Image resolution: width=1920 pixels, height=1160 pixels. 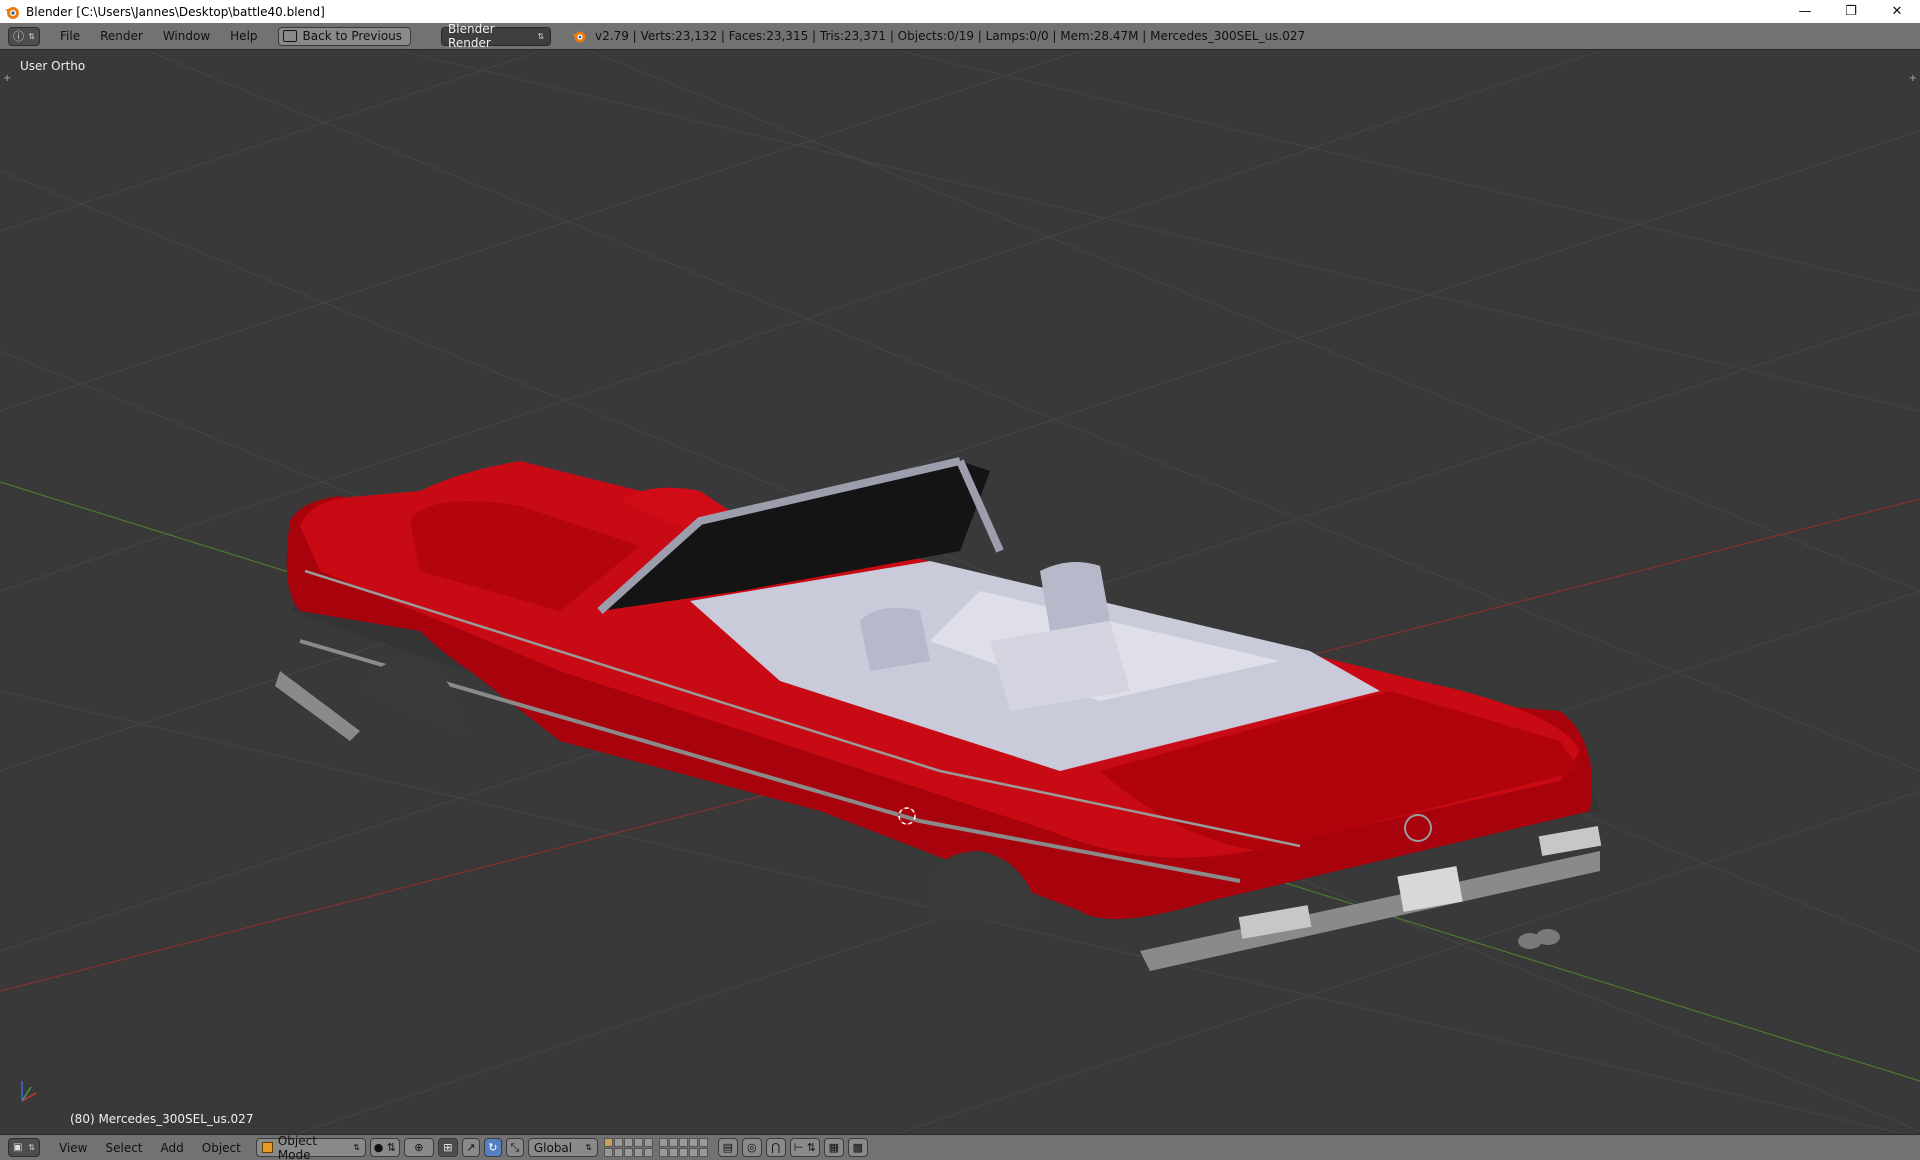 What do you see at coordinates (1805, 11) in the screenshot?
I see `minimize-button: —` at bounding box center [1805, 11].